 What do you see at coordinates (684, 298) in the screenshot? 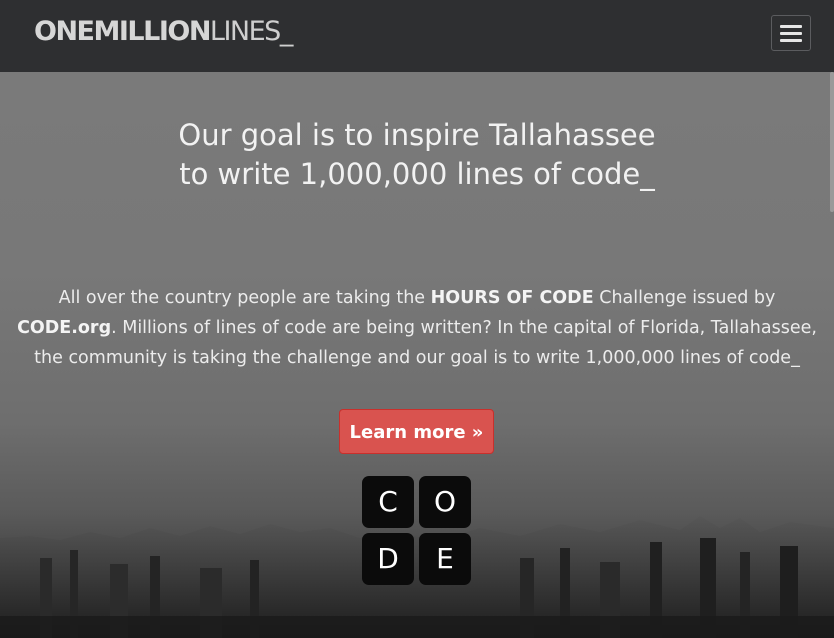
I see `description-text: Challenge issued by` at bounding box center [684, 298].